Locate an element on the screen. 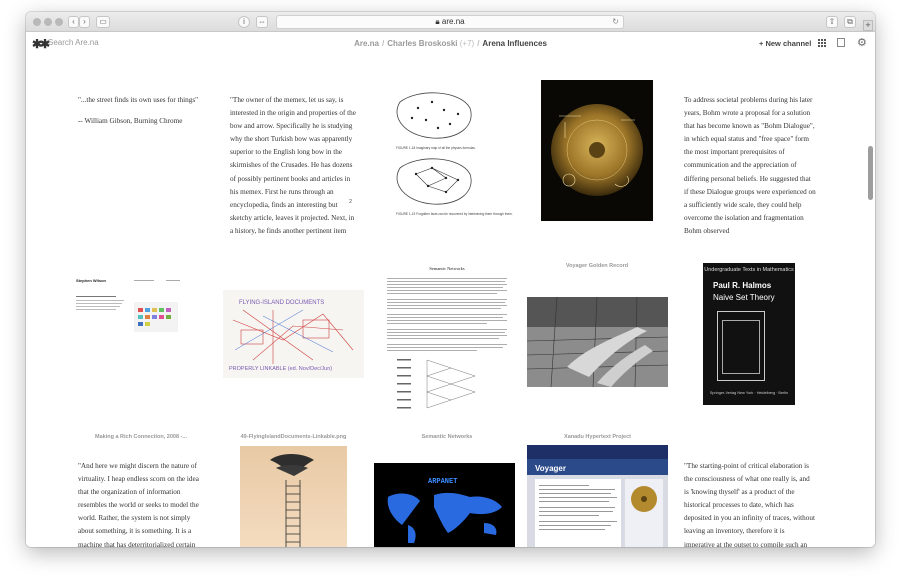  lock-icon: 🔒︎ is located at coordinates (437, 21).